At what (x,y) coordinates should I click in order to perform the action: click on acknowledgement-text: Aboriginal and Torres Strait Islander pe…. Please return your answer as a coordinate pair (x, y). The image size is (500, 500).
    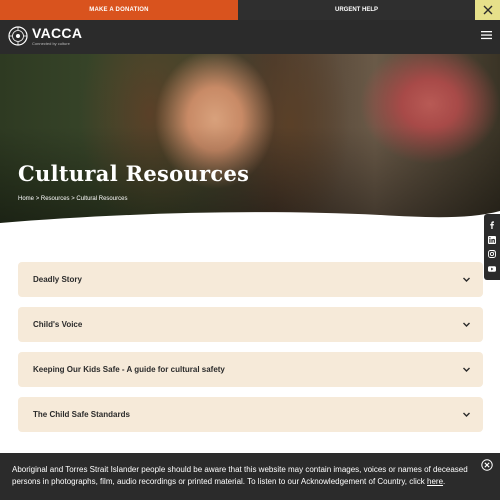
    Looking at the image, I should click on (240, 475).